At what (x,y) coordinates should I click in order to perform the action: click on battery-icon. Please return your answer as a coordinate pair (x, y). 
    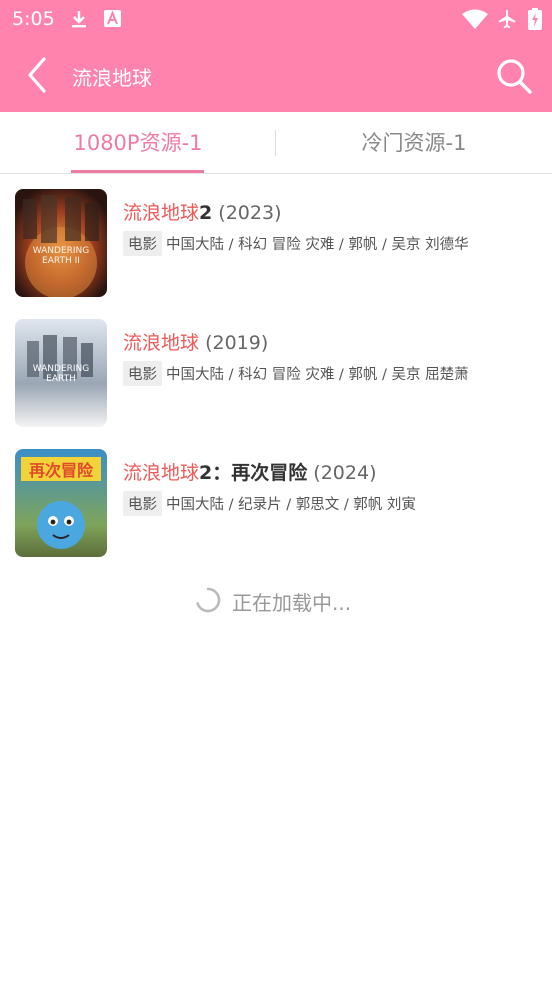
    Looking at the image, I should click on (535, 19).